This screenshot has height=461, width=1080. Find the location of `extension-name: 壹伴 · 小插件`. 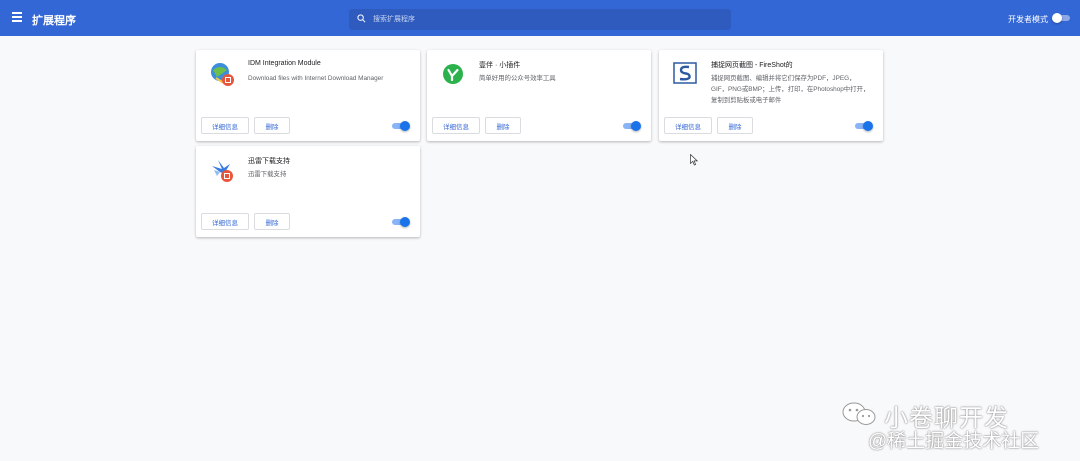

extension-name: 壹伴 · 小插件 is located at coordinates (500, 65).